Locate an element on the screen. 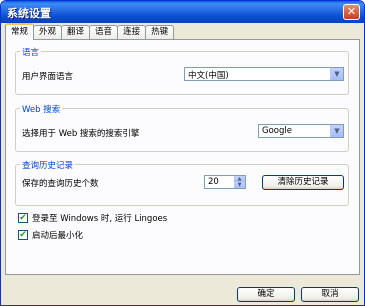 The width and height of the screenshot is (365, 306). minimize-label: 启动后最小化 is located at coordinates (58, 235).